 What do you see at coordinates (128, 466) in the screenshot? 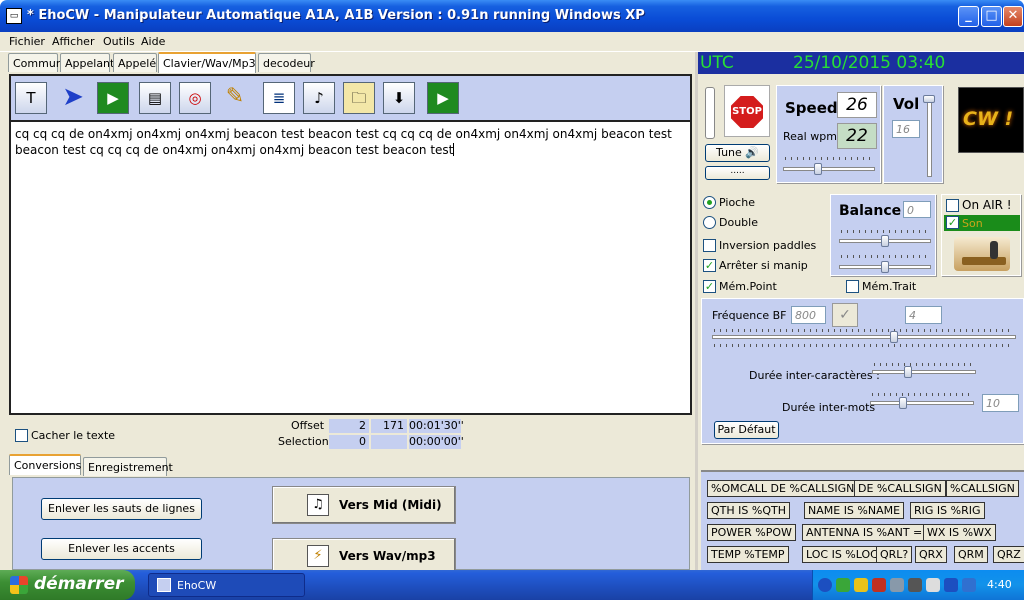
I see `tab-enregistrement: Enregistrement` at bounding box center [128, 466].